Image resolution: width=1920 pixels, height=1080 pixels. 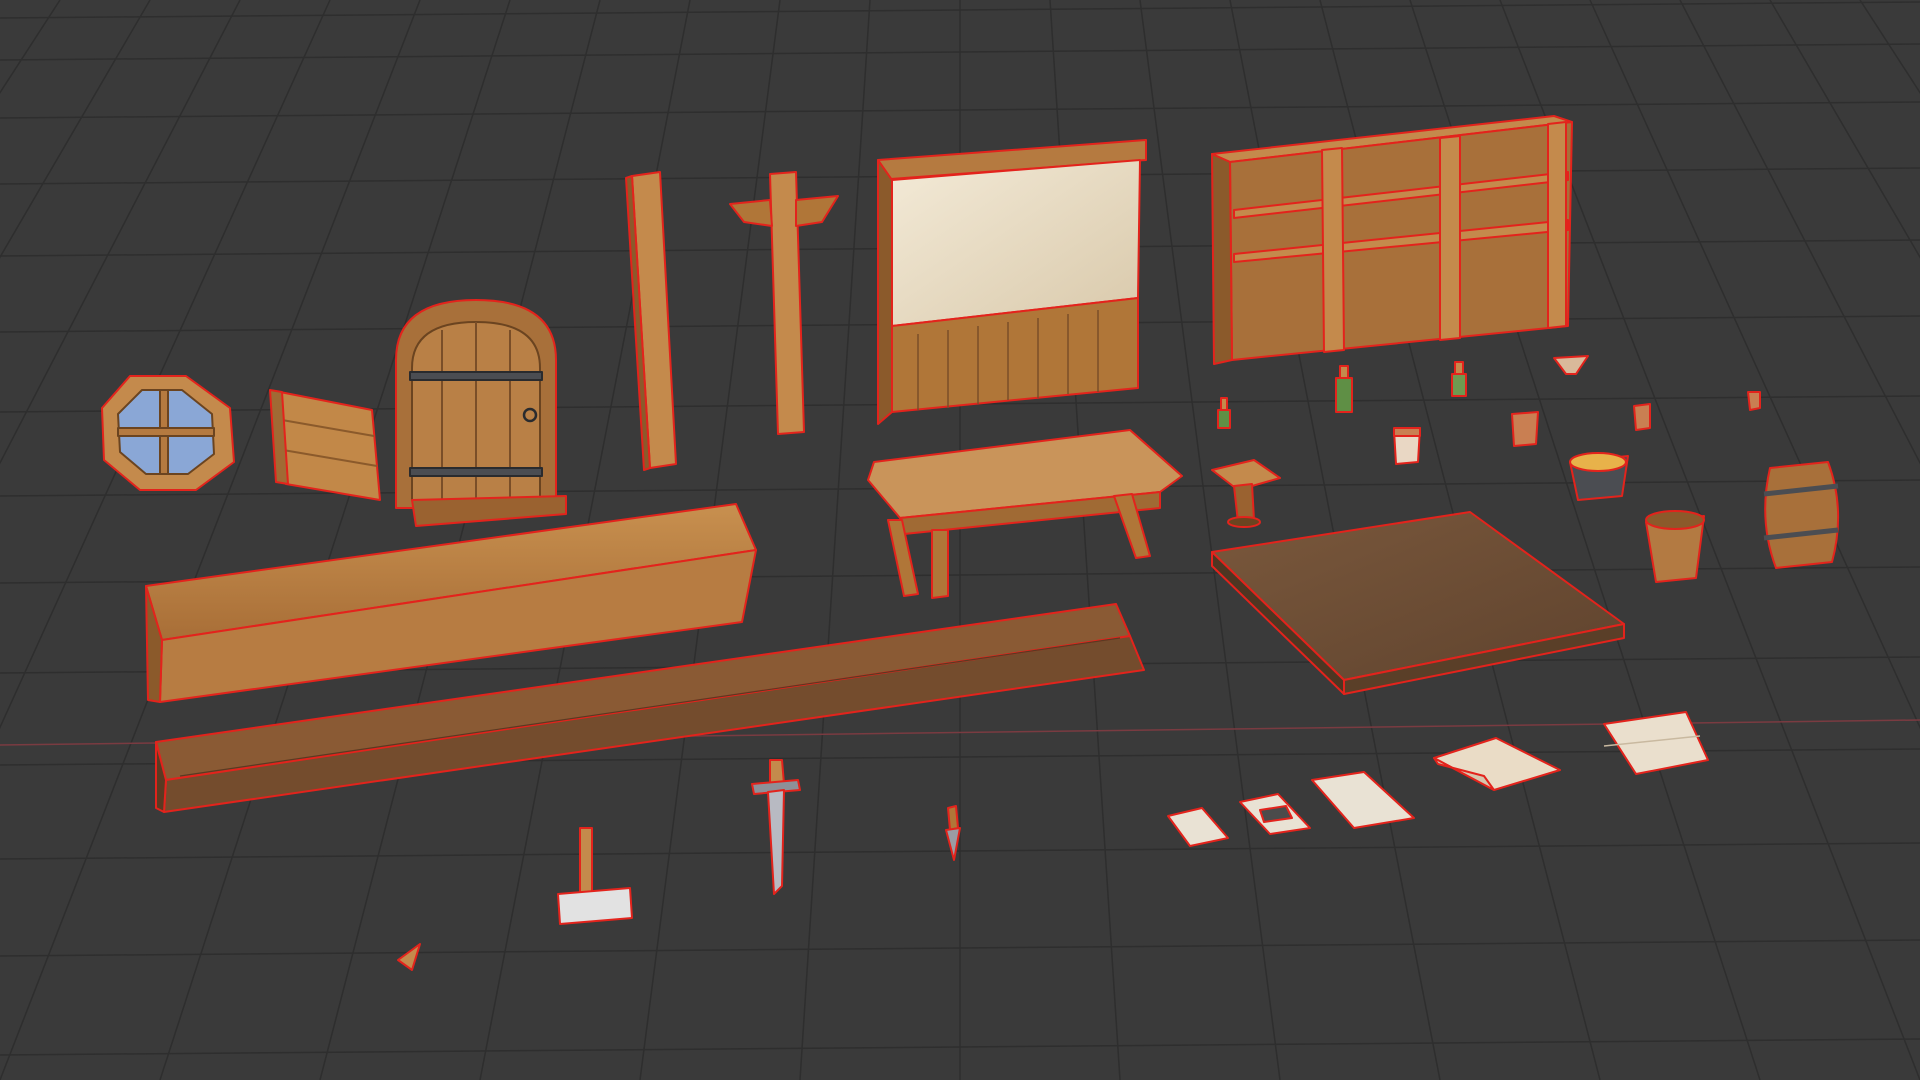 What do you see at coordinates (1392, 240) in the screenshot?
I see `bookshelf` at bounding box center [1392, 240].